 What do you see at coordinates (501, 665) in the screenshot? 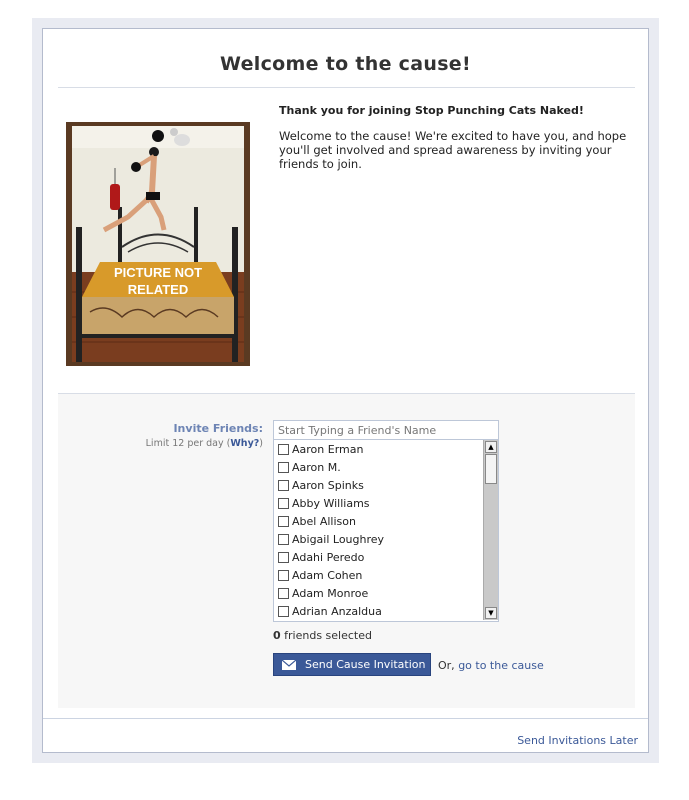
I see `go-to-cause-link: go to the cause` at bounding box center [501, 665].